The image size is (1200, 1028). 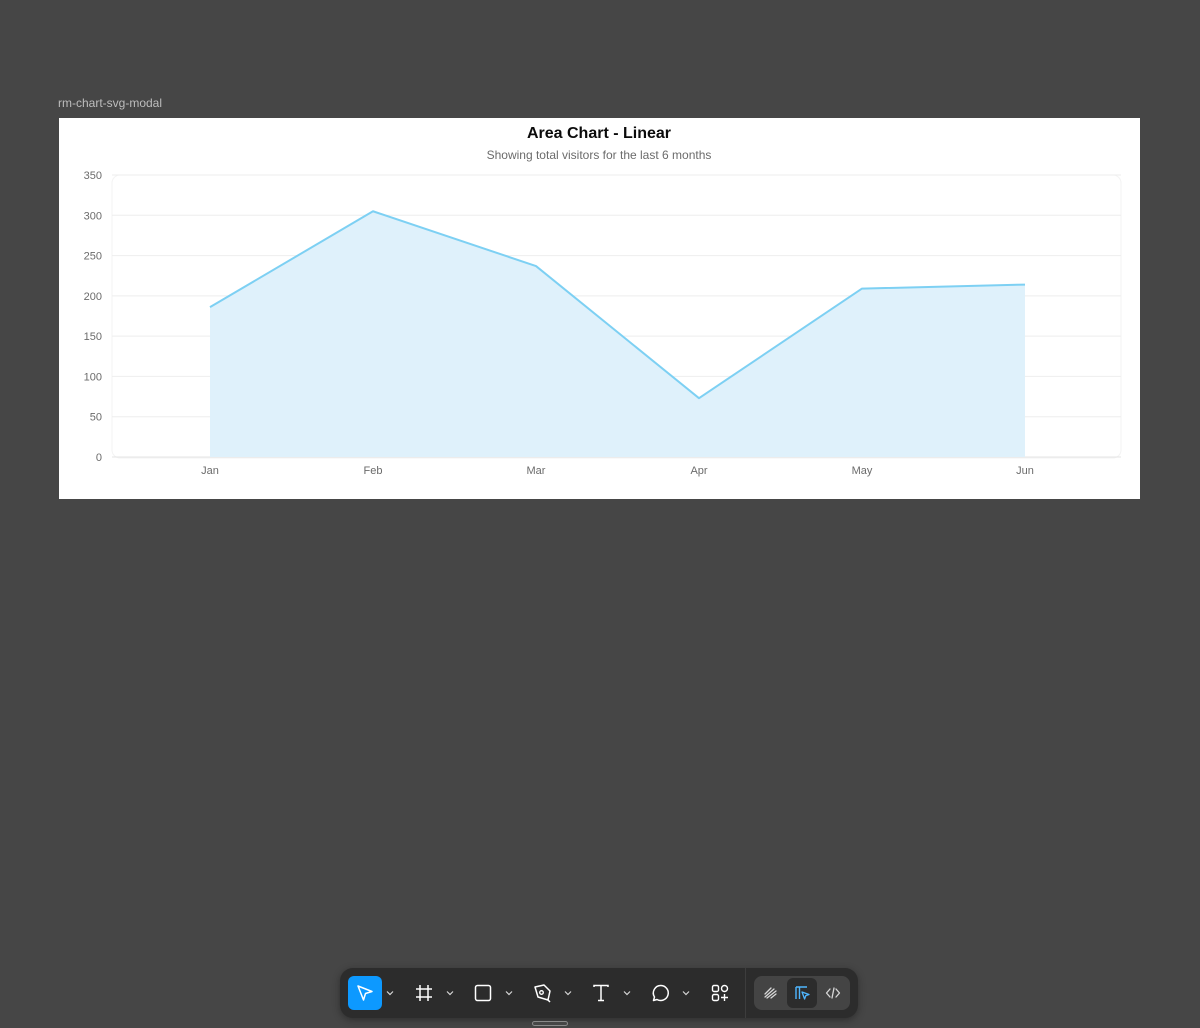 What do you see at coordinates (99, 458) in the screenshot?
I see `y-tick-label: 0` at bounding box center [99, 458].